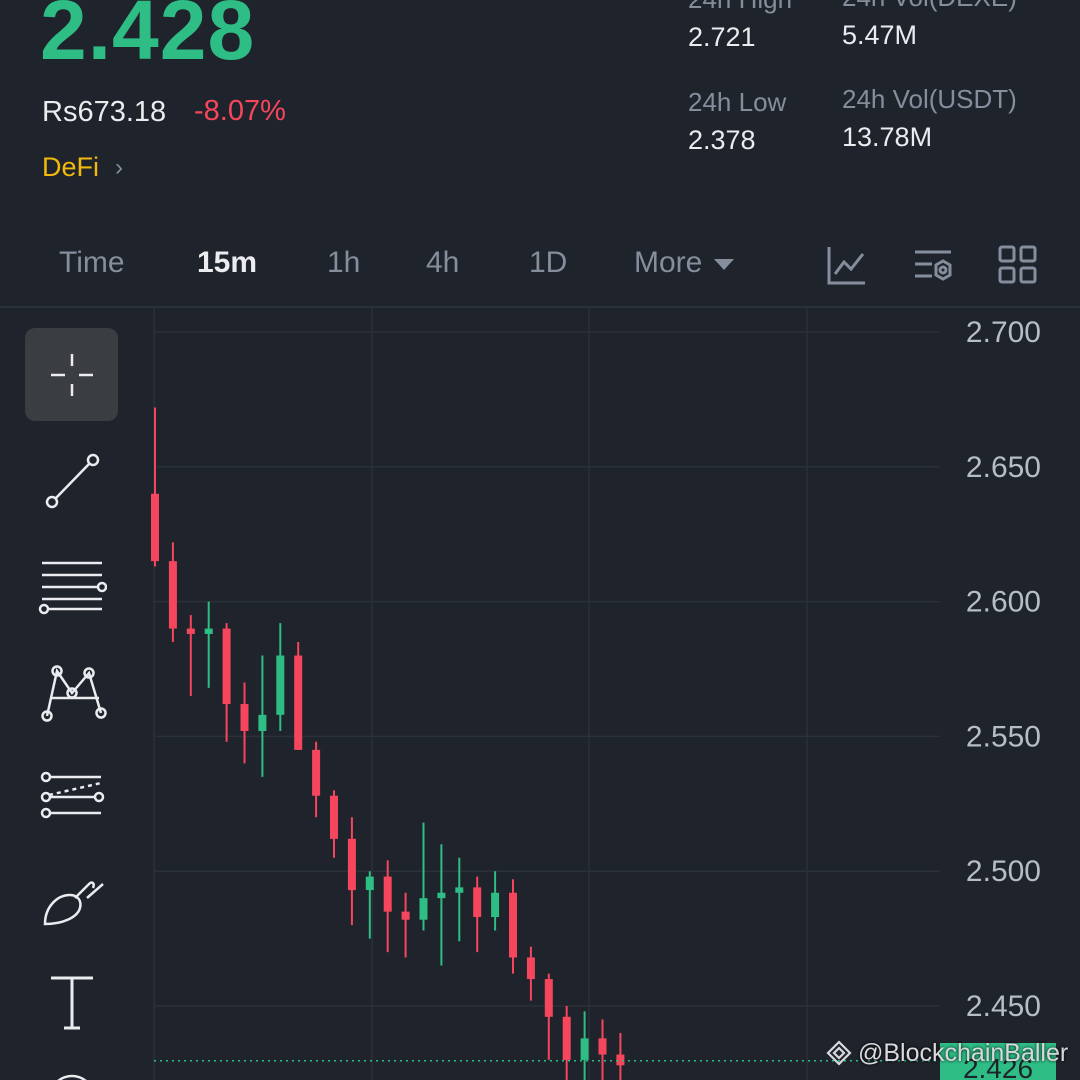 Image resolution: width=1080 pixels, height=1080 pixels. I want to click on trend-line-tool, so click(71, 479).